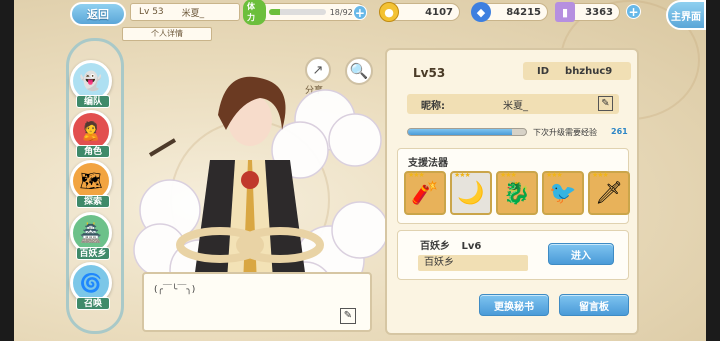 This screenshot has width=720, height=341. Describe the element at coordinates (255, 12) in the screenshot. I see `stamina-label: 体力` at that location.